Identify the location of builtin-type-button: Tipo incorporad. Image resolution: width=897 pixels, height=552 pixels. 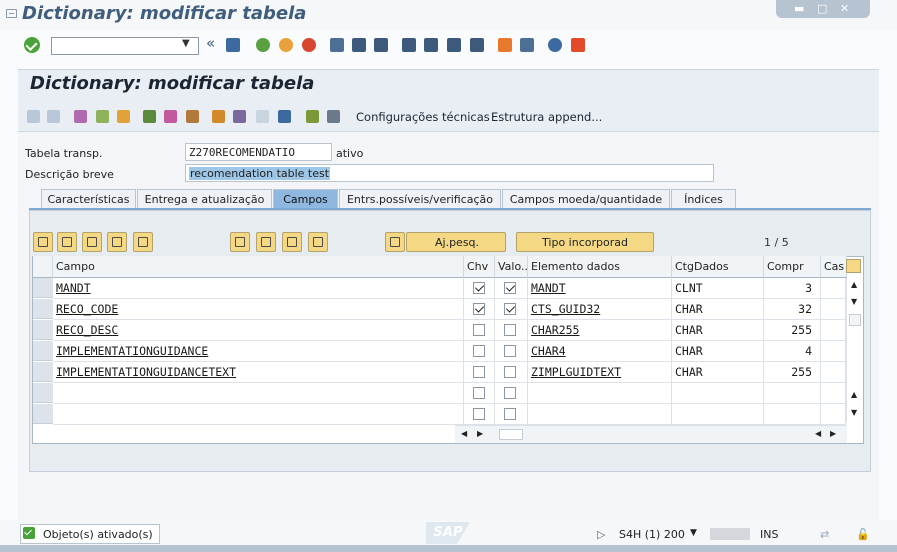
(585, 242).